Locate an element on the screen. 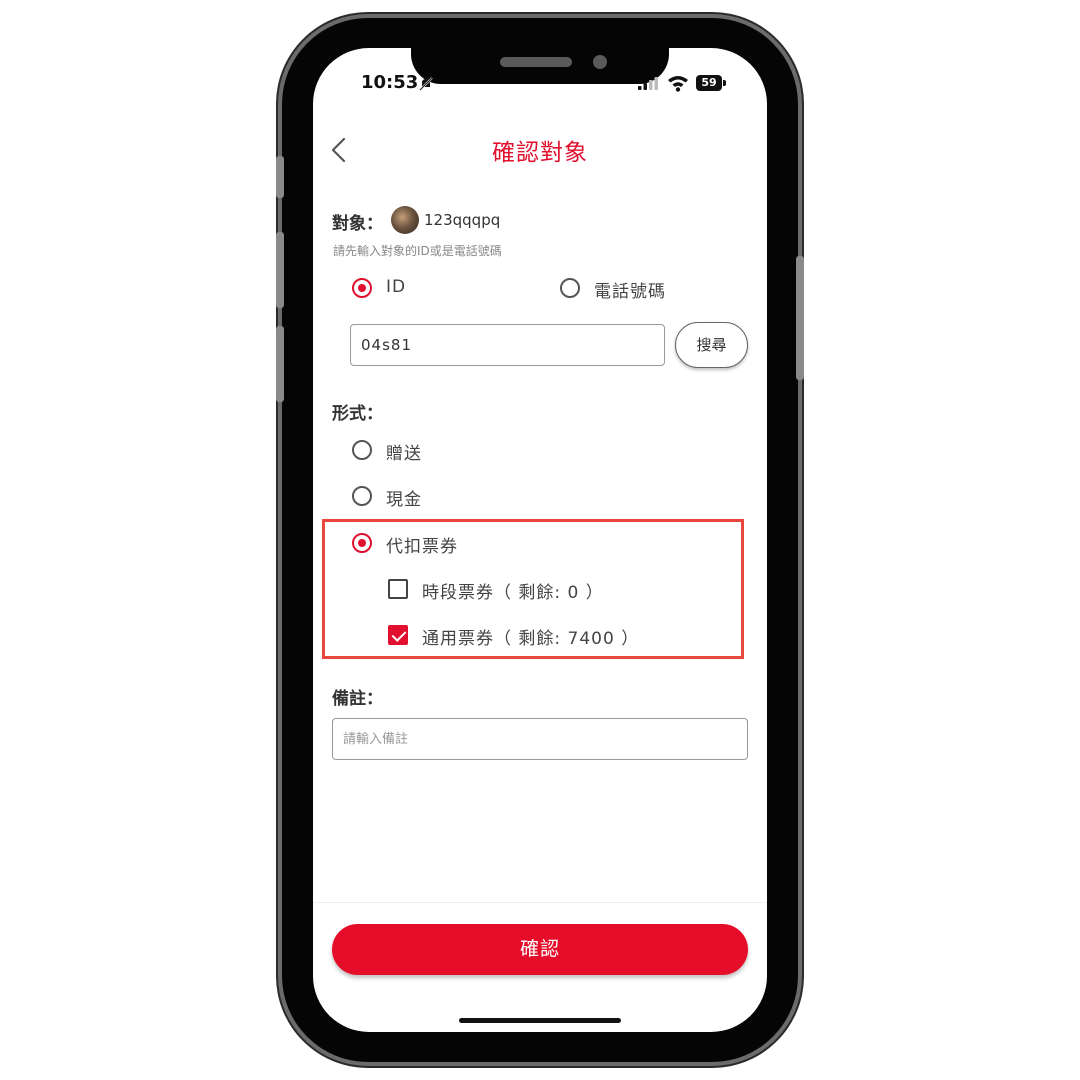  bell-muted-icon is located at coordinates (426, 84).